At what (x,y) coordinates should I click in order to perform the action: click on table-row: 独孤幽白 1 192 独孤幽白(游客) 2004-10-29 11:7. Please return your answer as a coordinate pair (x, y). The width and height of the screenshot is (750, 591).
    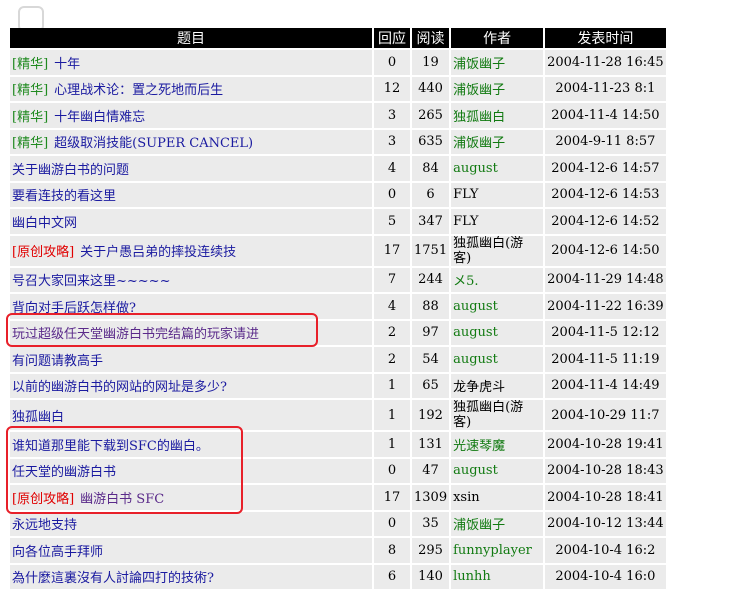
    Looking at the image, I should click on (338, 415).